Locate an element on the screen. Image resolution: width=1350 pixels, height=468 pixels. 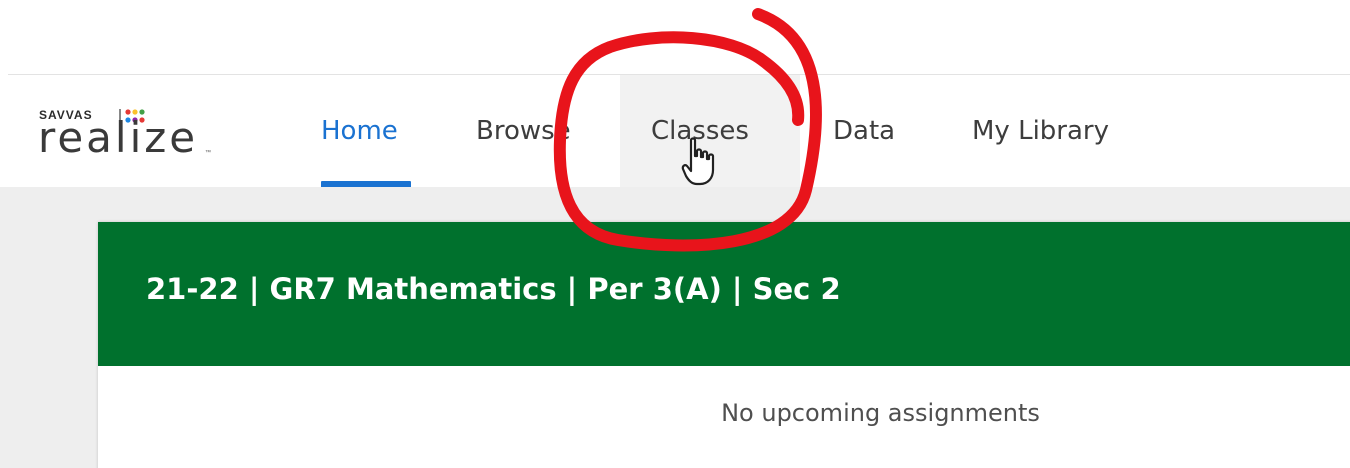
nav-tab-classes: Classes is located at coordinates (700, 131).